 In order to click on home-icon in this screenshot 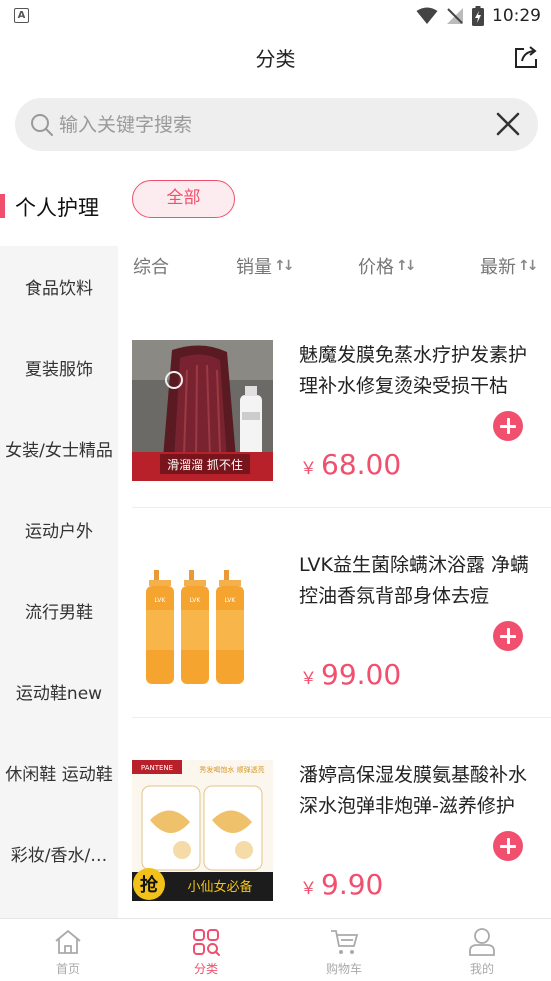, I will do `click(68, 941)`.